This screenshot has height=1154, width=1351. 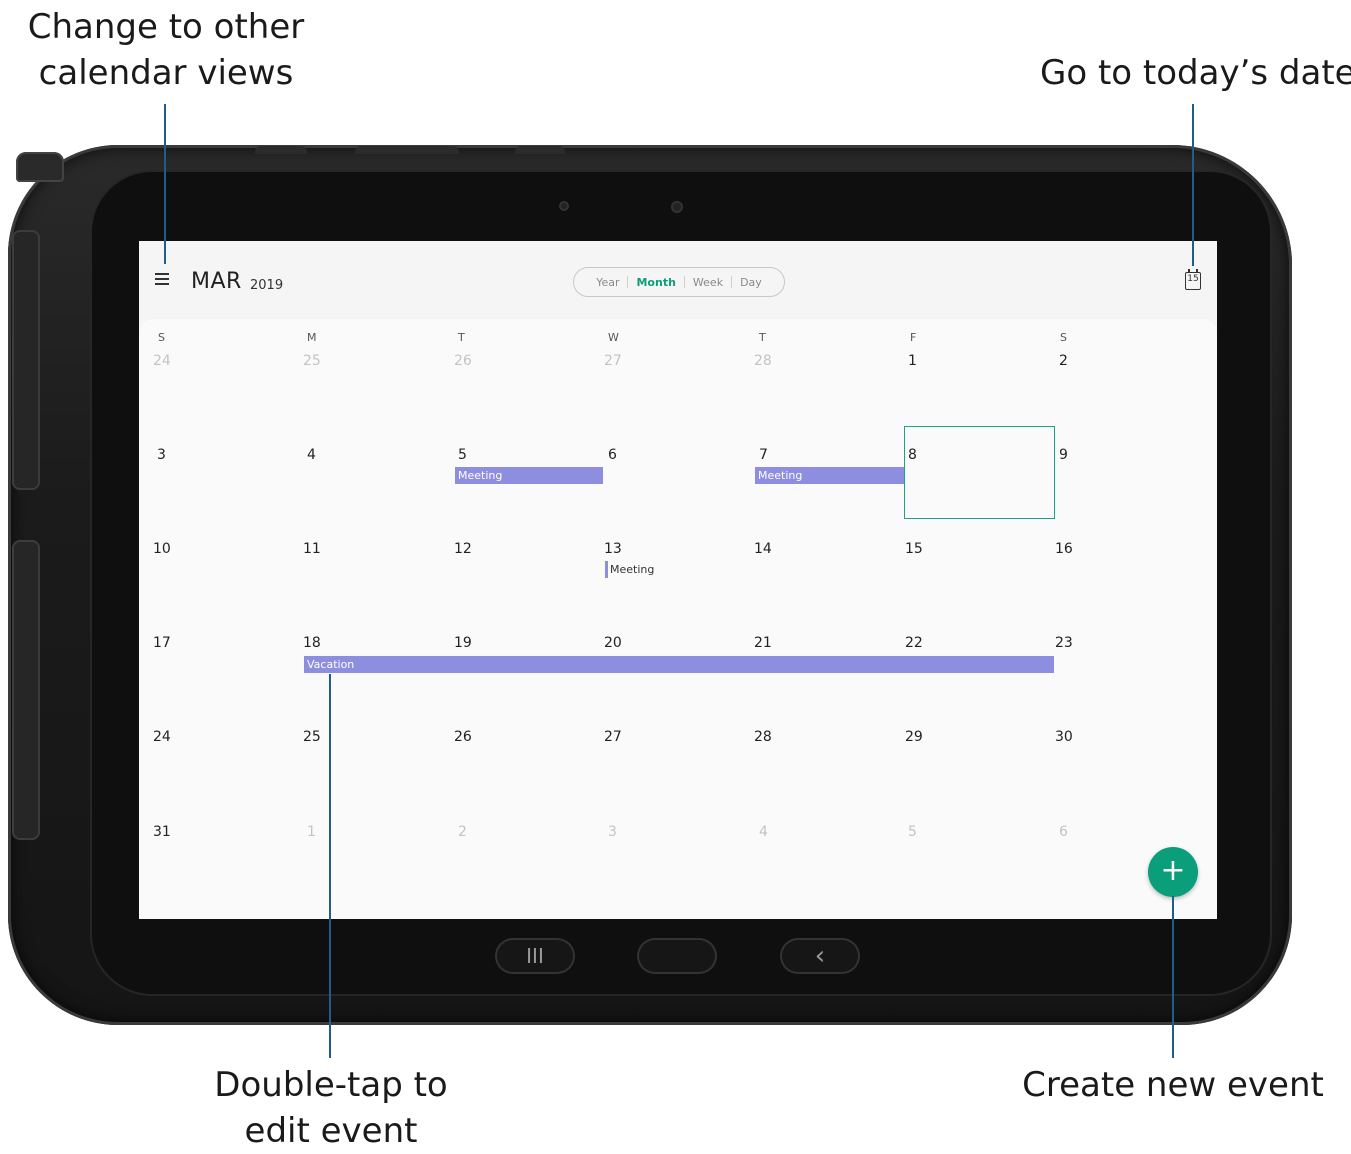 What do you see at coordinates (463, 549) in the screenshot?
I see `day-cell: 12` at bounding box center [463, 549].